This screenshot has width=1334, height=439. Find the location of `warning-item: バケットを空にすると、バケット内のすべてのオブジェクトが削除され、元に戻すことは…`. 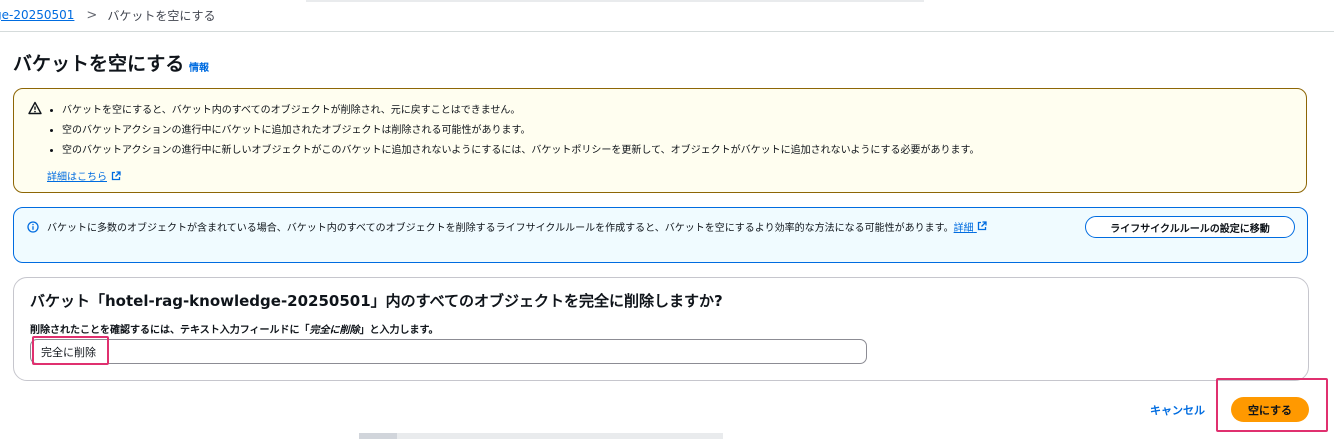

warning-item: バケットを空にすると、バケット内のすべてのオブジェクトが削除され、元に戻すことは… is located at coordinates (521, 111).